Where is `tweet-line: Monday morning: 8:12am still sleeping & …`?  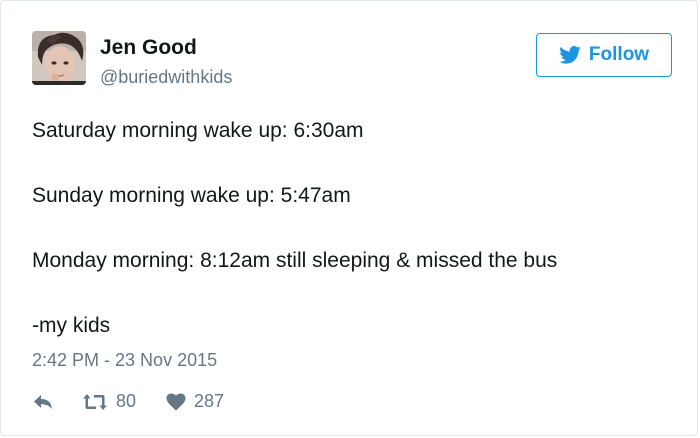
tweet-line: Monday morning: 8:12am still sleeping & … is located at coordinates (295, 260).